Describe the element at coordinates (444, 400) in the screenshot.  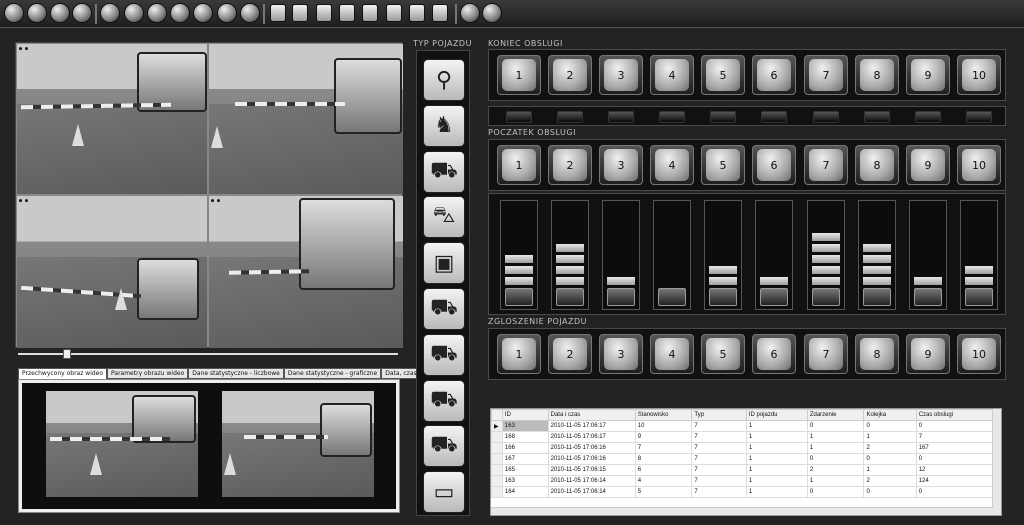
I see `vehicle-type-button-8: ⛟` at that location.